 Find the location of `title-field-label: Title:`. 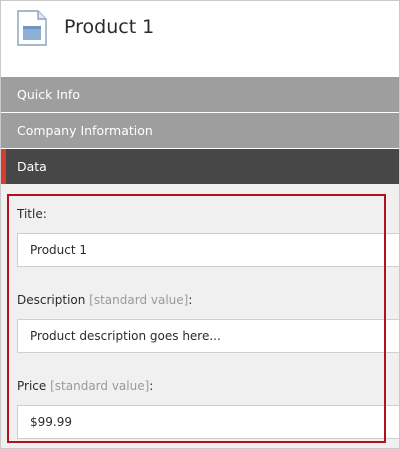

title-field-label: Title: is located at coordinates (32, 214).